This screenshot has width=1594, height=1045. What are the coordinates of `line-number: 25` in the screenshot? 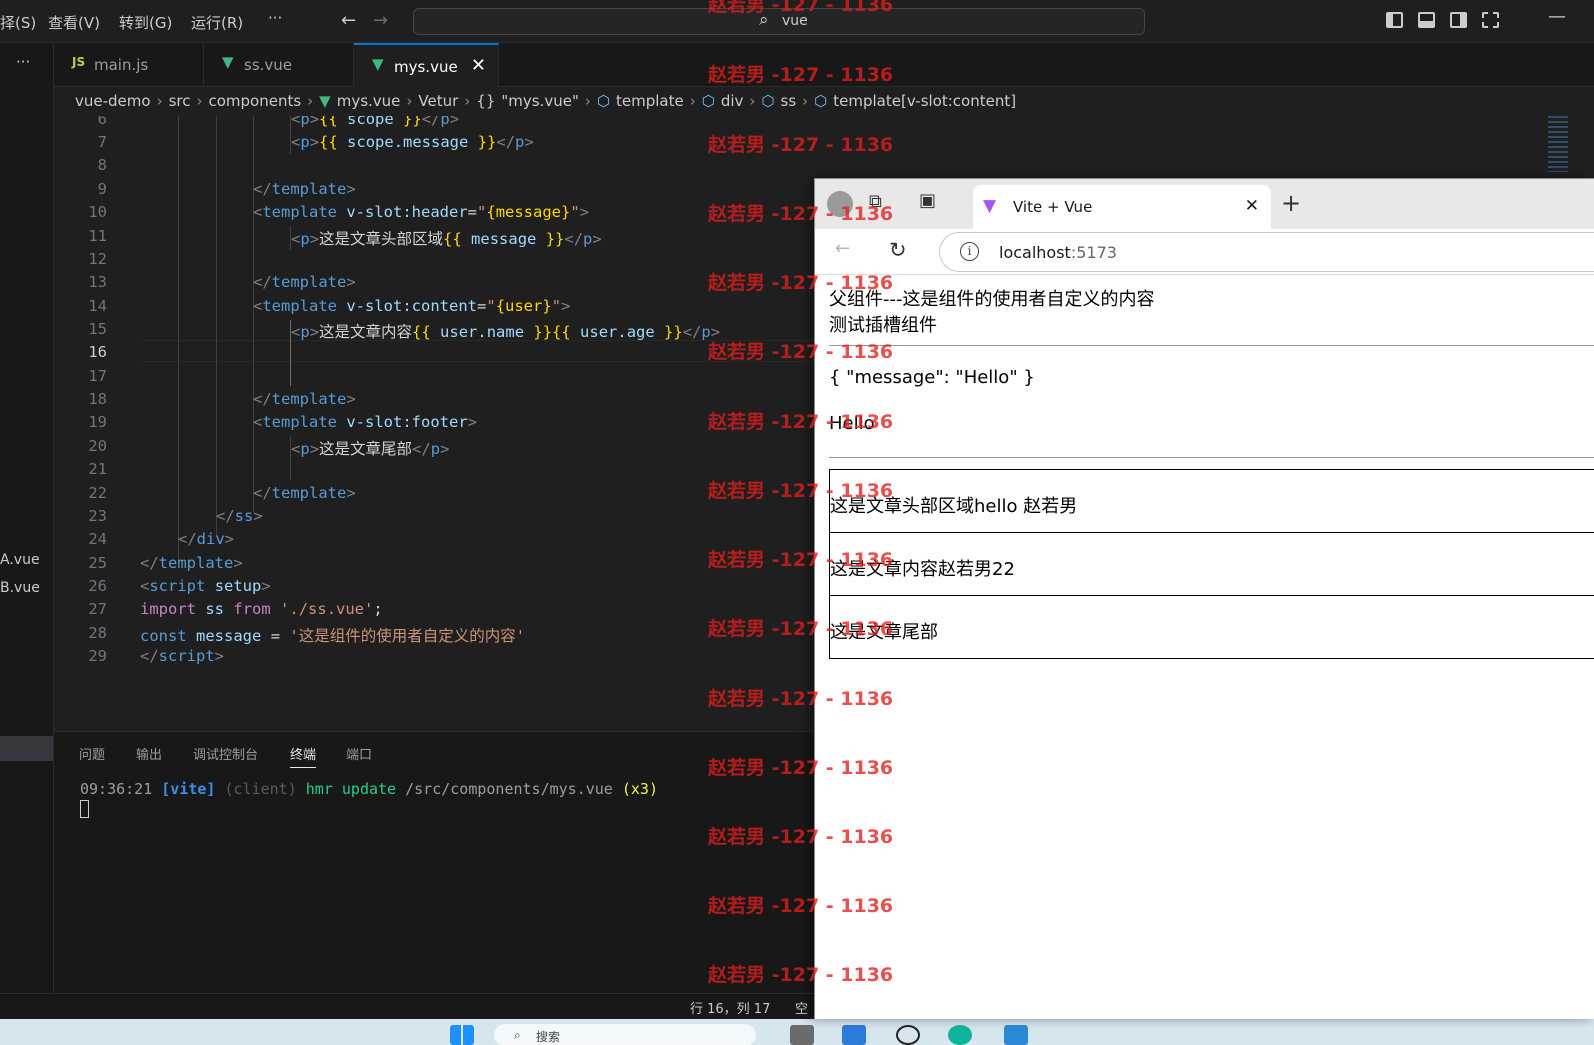 It's located at (97, 563).